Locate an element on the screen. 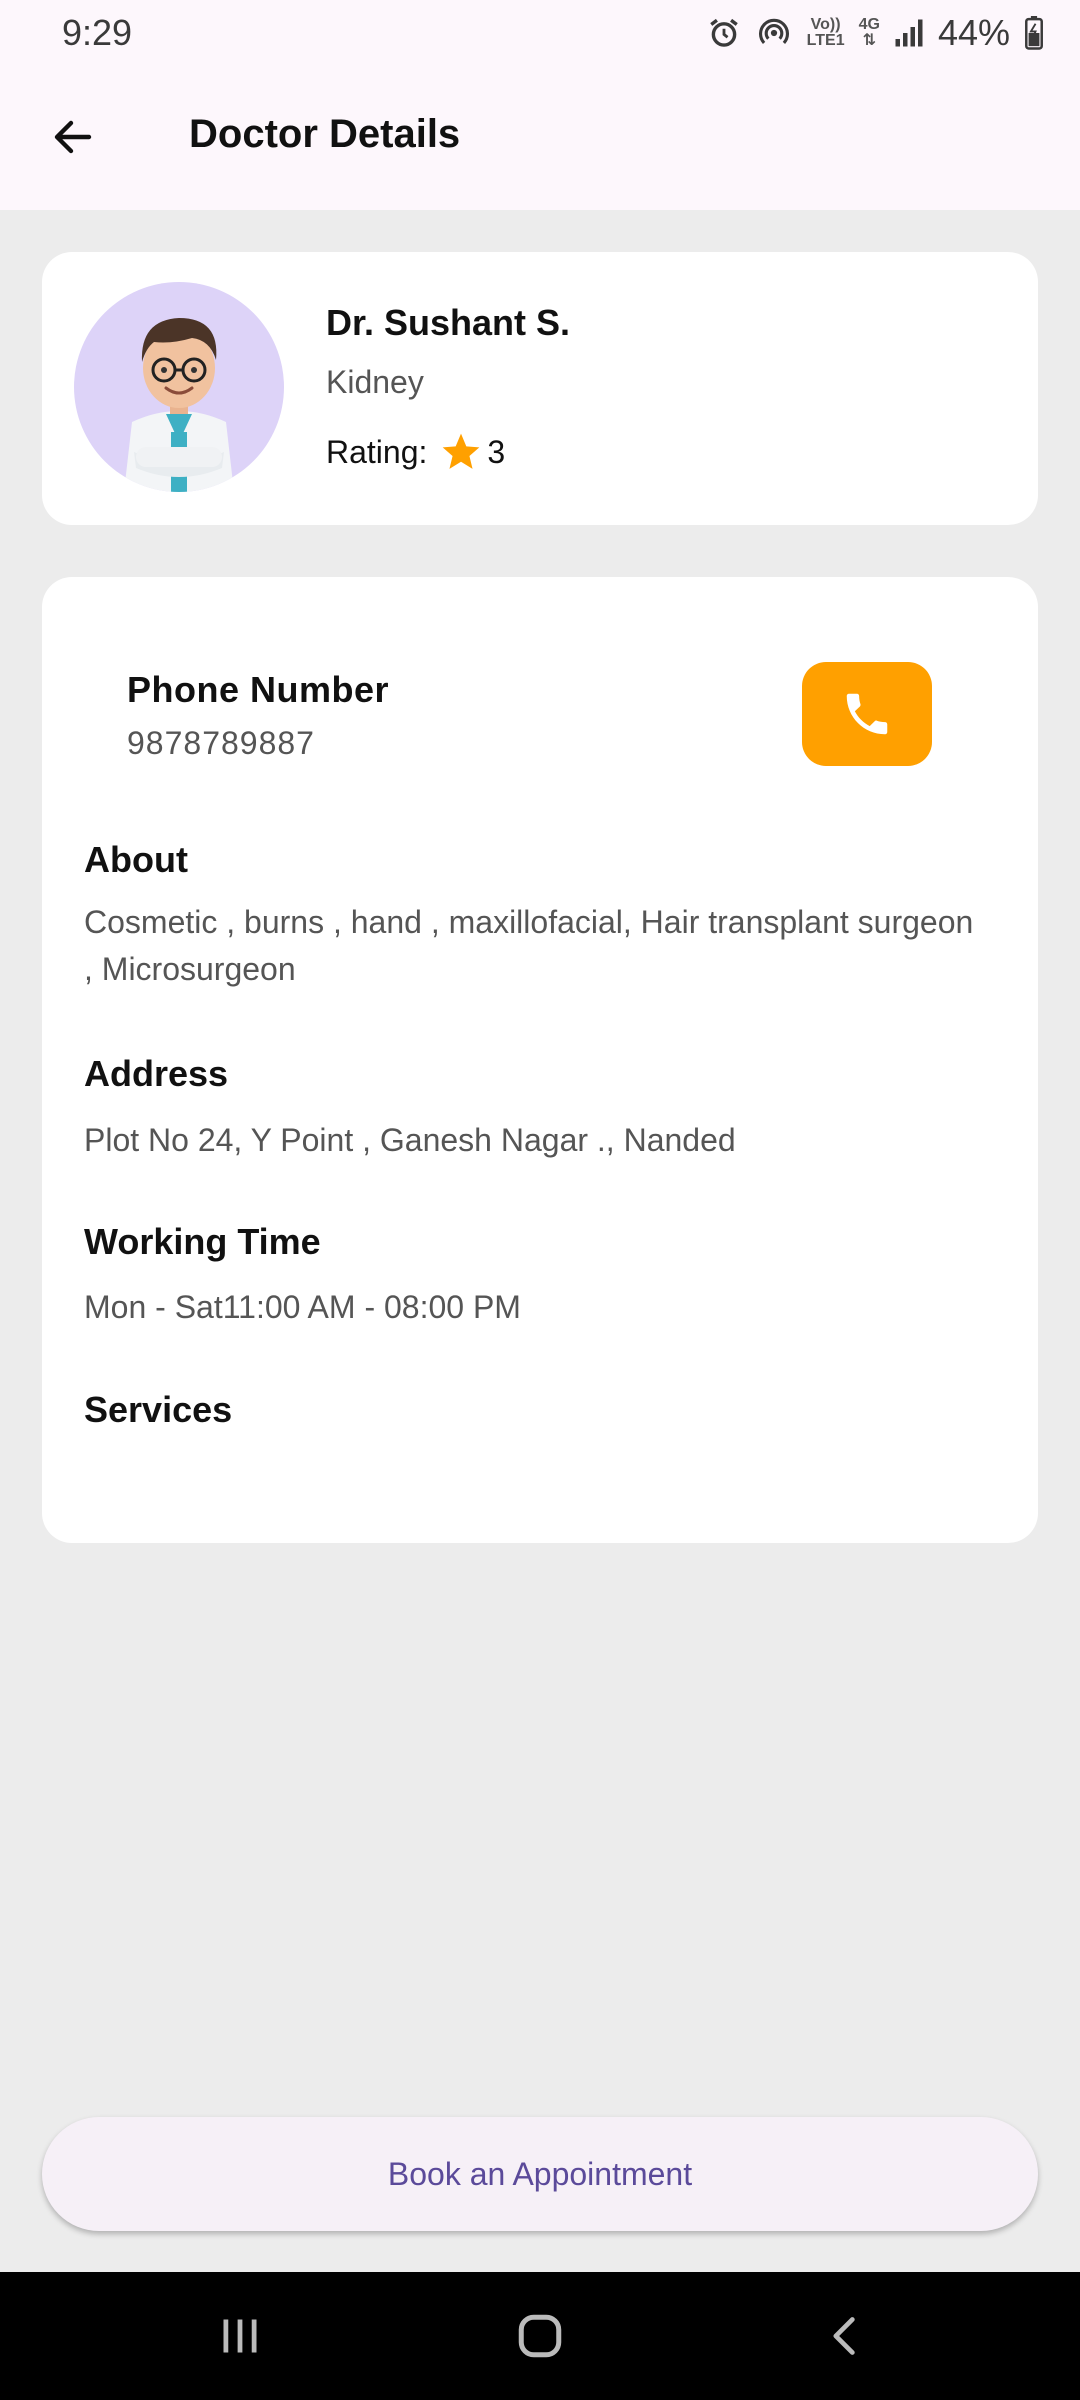 This screenshot has height=2400, width=1080. doctor-illustration is located at coordinates (179, 405).